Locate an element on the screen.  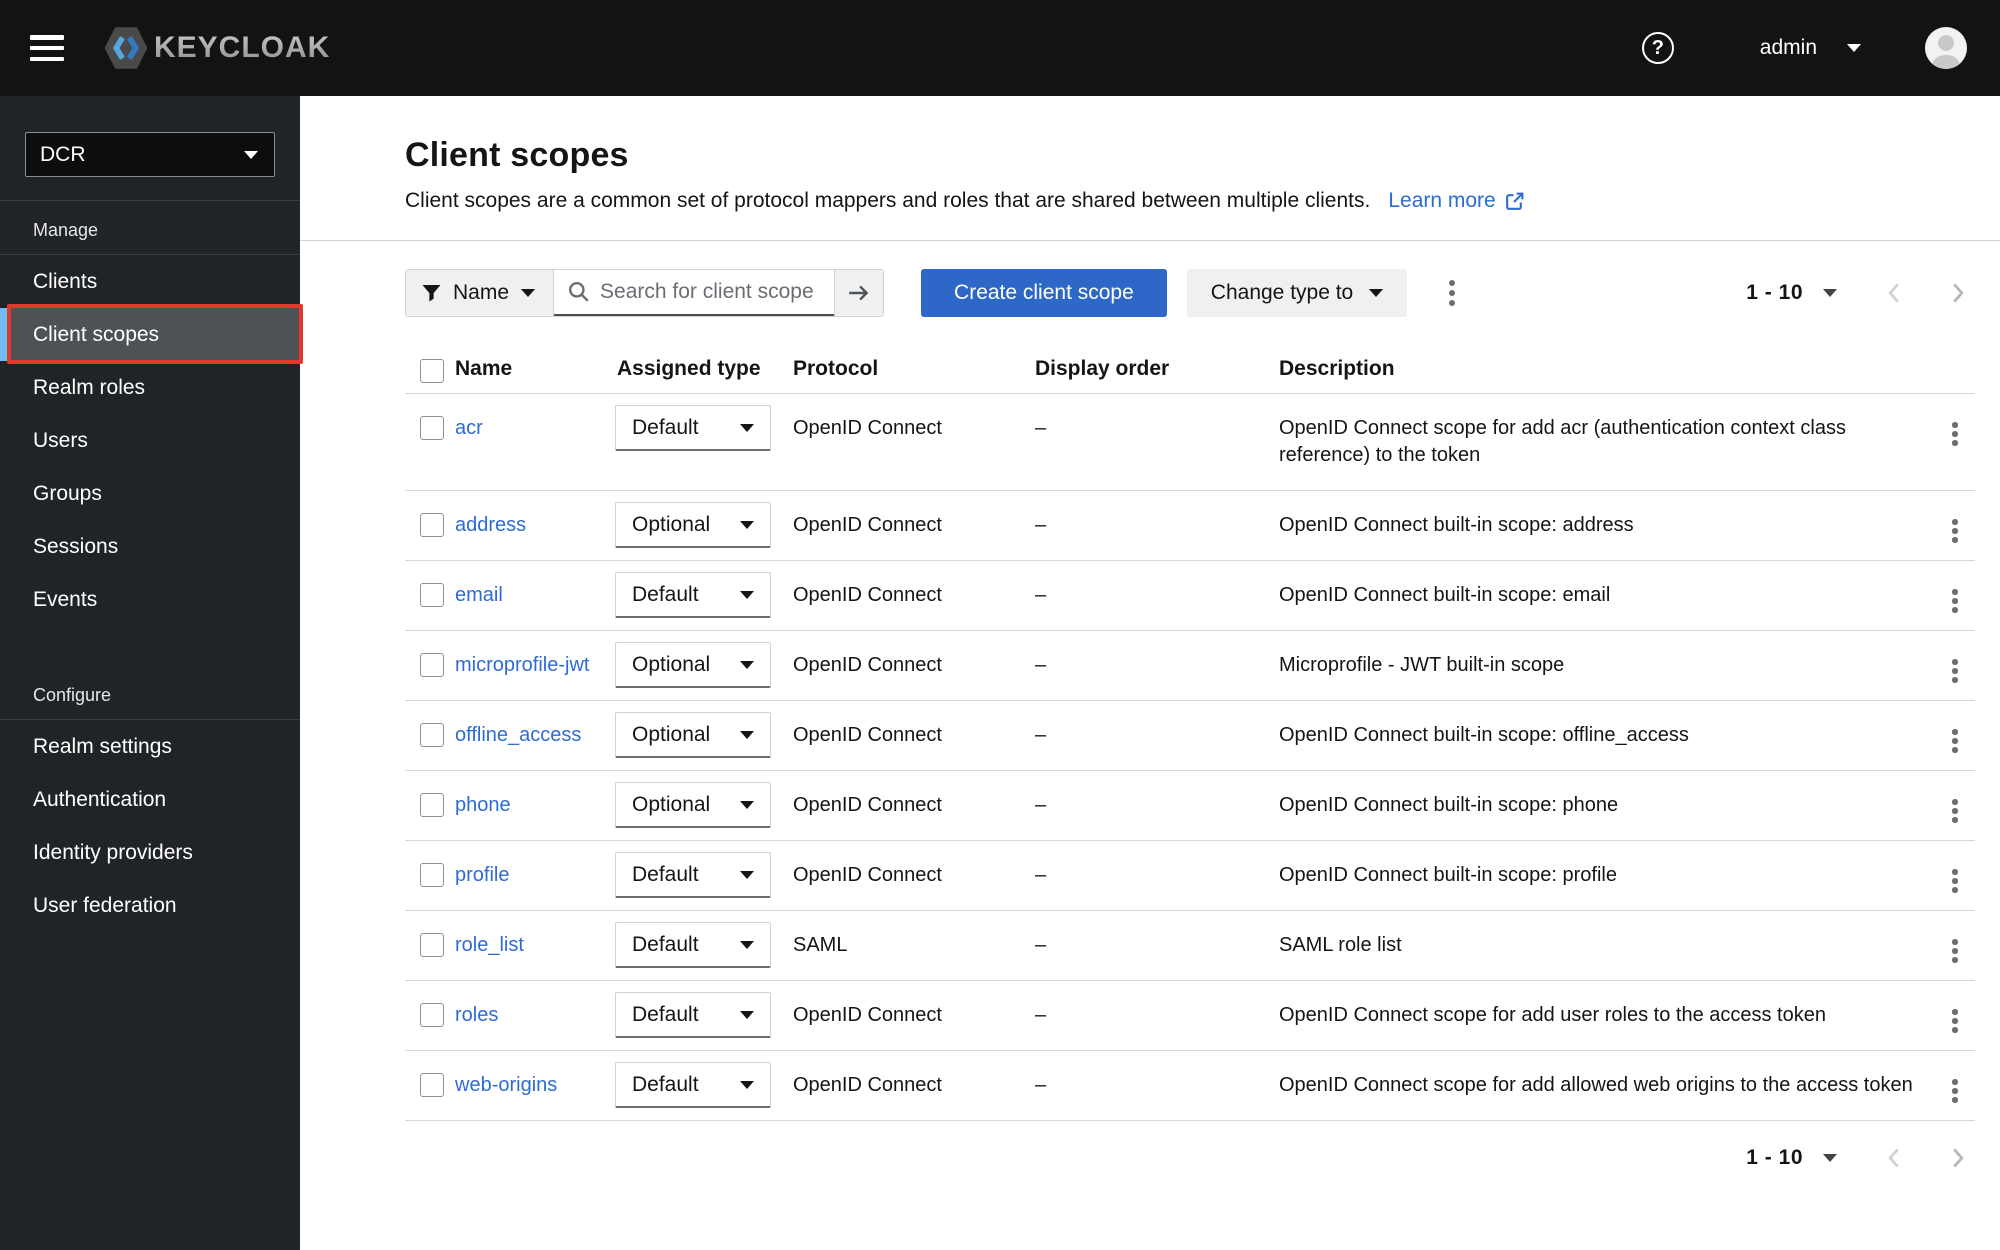
change-type-dropdown: Change type to is located at coordinates (1297, 293).